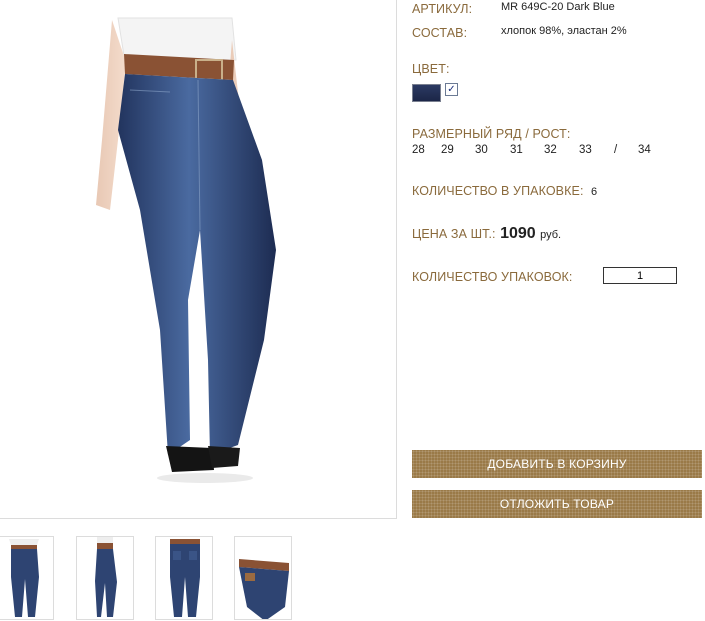 This screenshot has width=705, height=621. What do you see at coordinates (498, 191) in the screenshot?
I see `pack-qty-label: КОЛИЧЕСТВО В УПАКОВКЕ:` at bounding box center [498, 191].